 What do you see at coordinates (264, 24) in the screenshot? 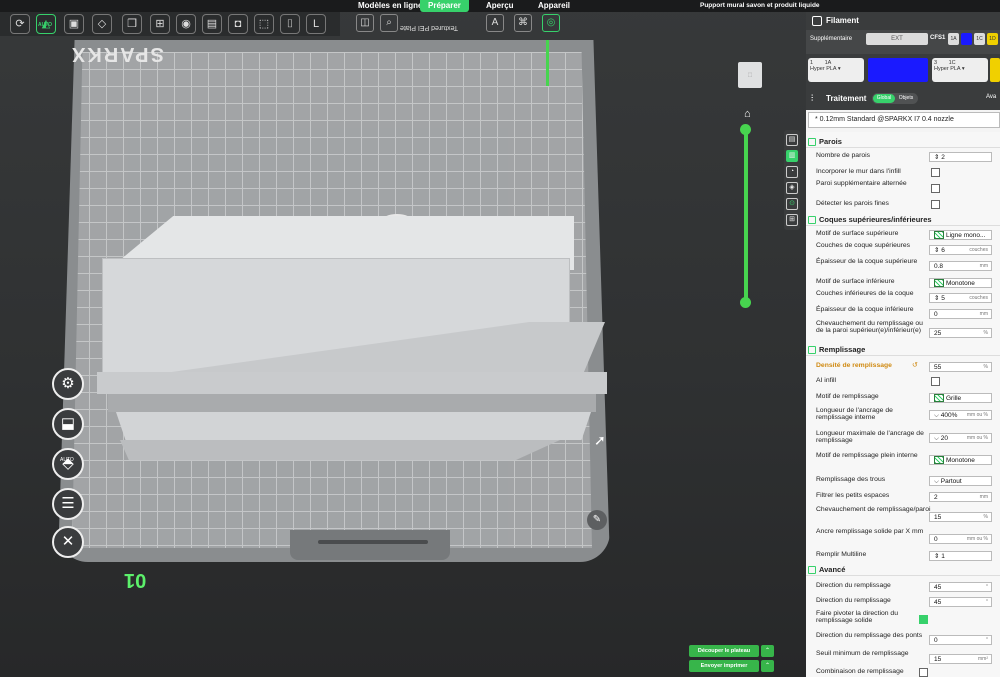
I see `scale-icon: ⬚` at bounding box center [264, 24].